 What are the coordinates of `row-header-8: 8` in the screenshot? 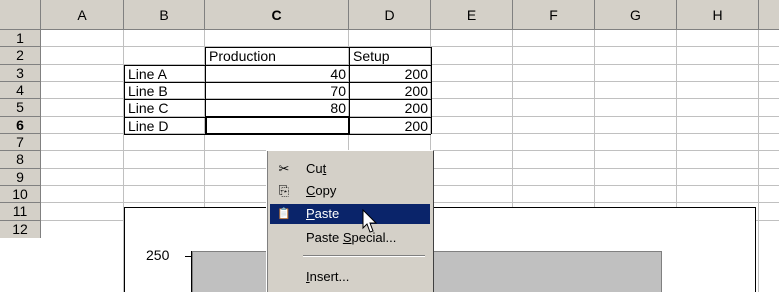 It's located at (20, 160).